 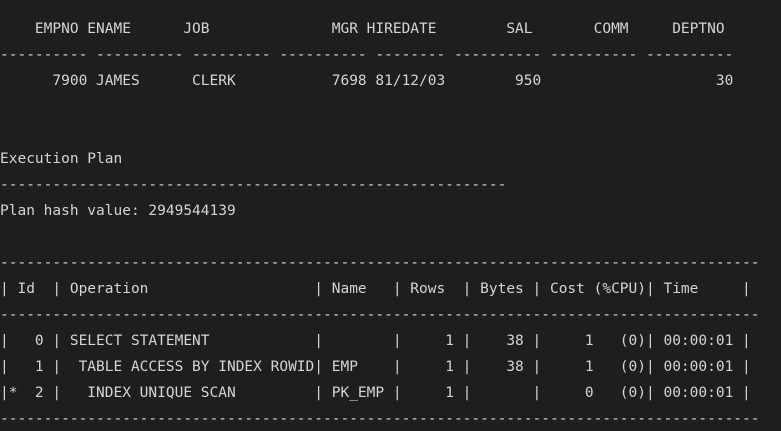 I want to click on query-result-row: 7900 JAMES CLERK 7698 81/12/03 950 30, so click(x=367, y=81).